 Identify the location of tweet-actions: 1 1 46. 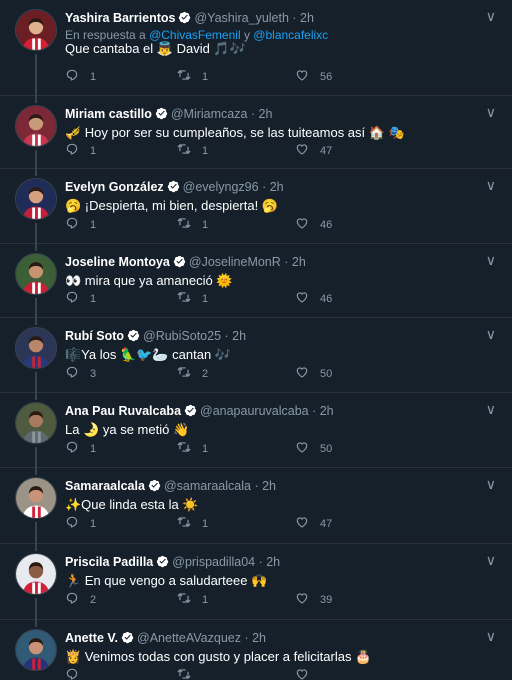
(215, 225).